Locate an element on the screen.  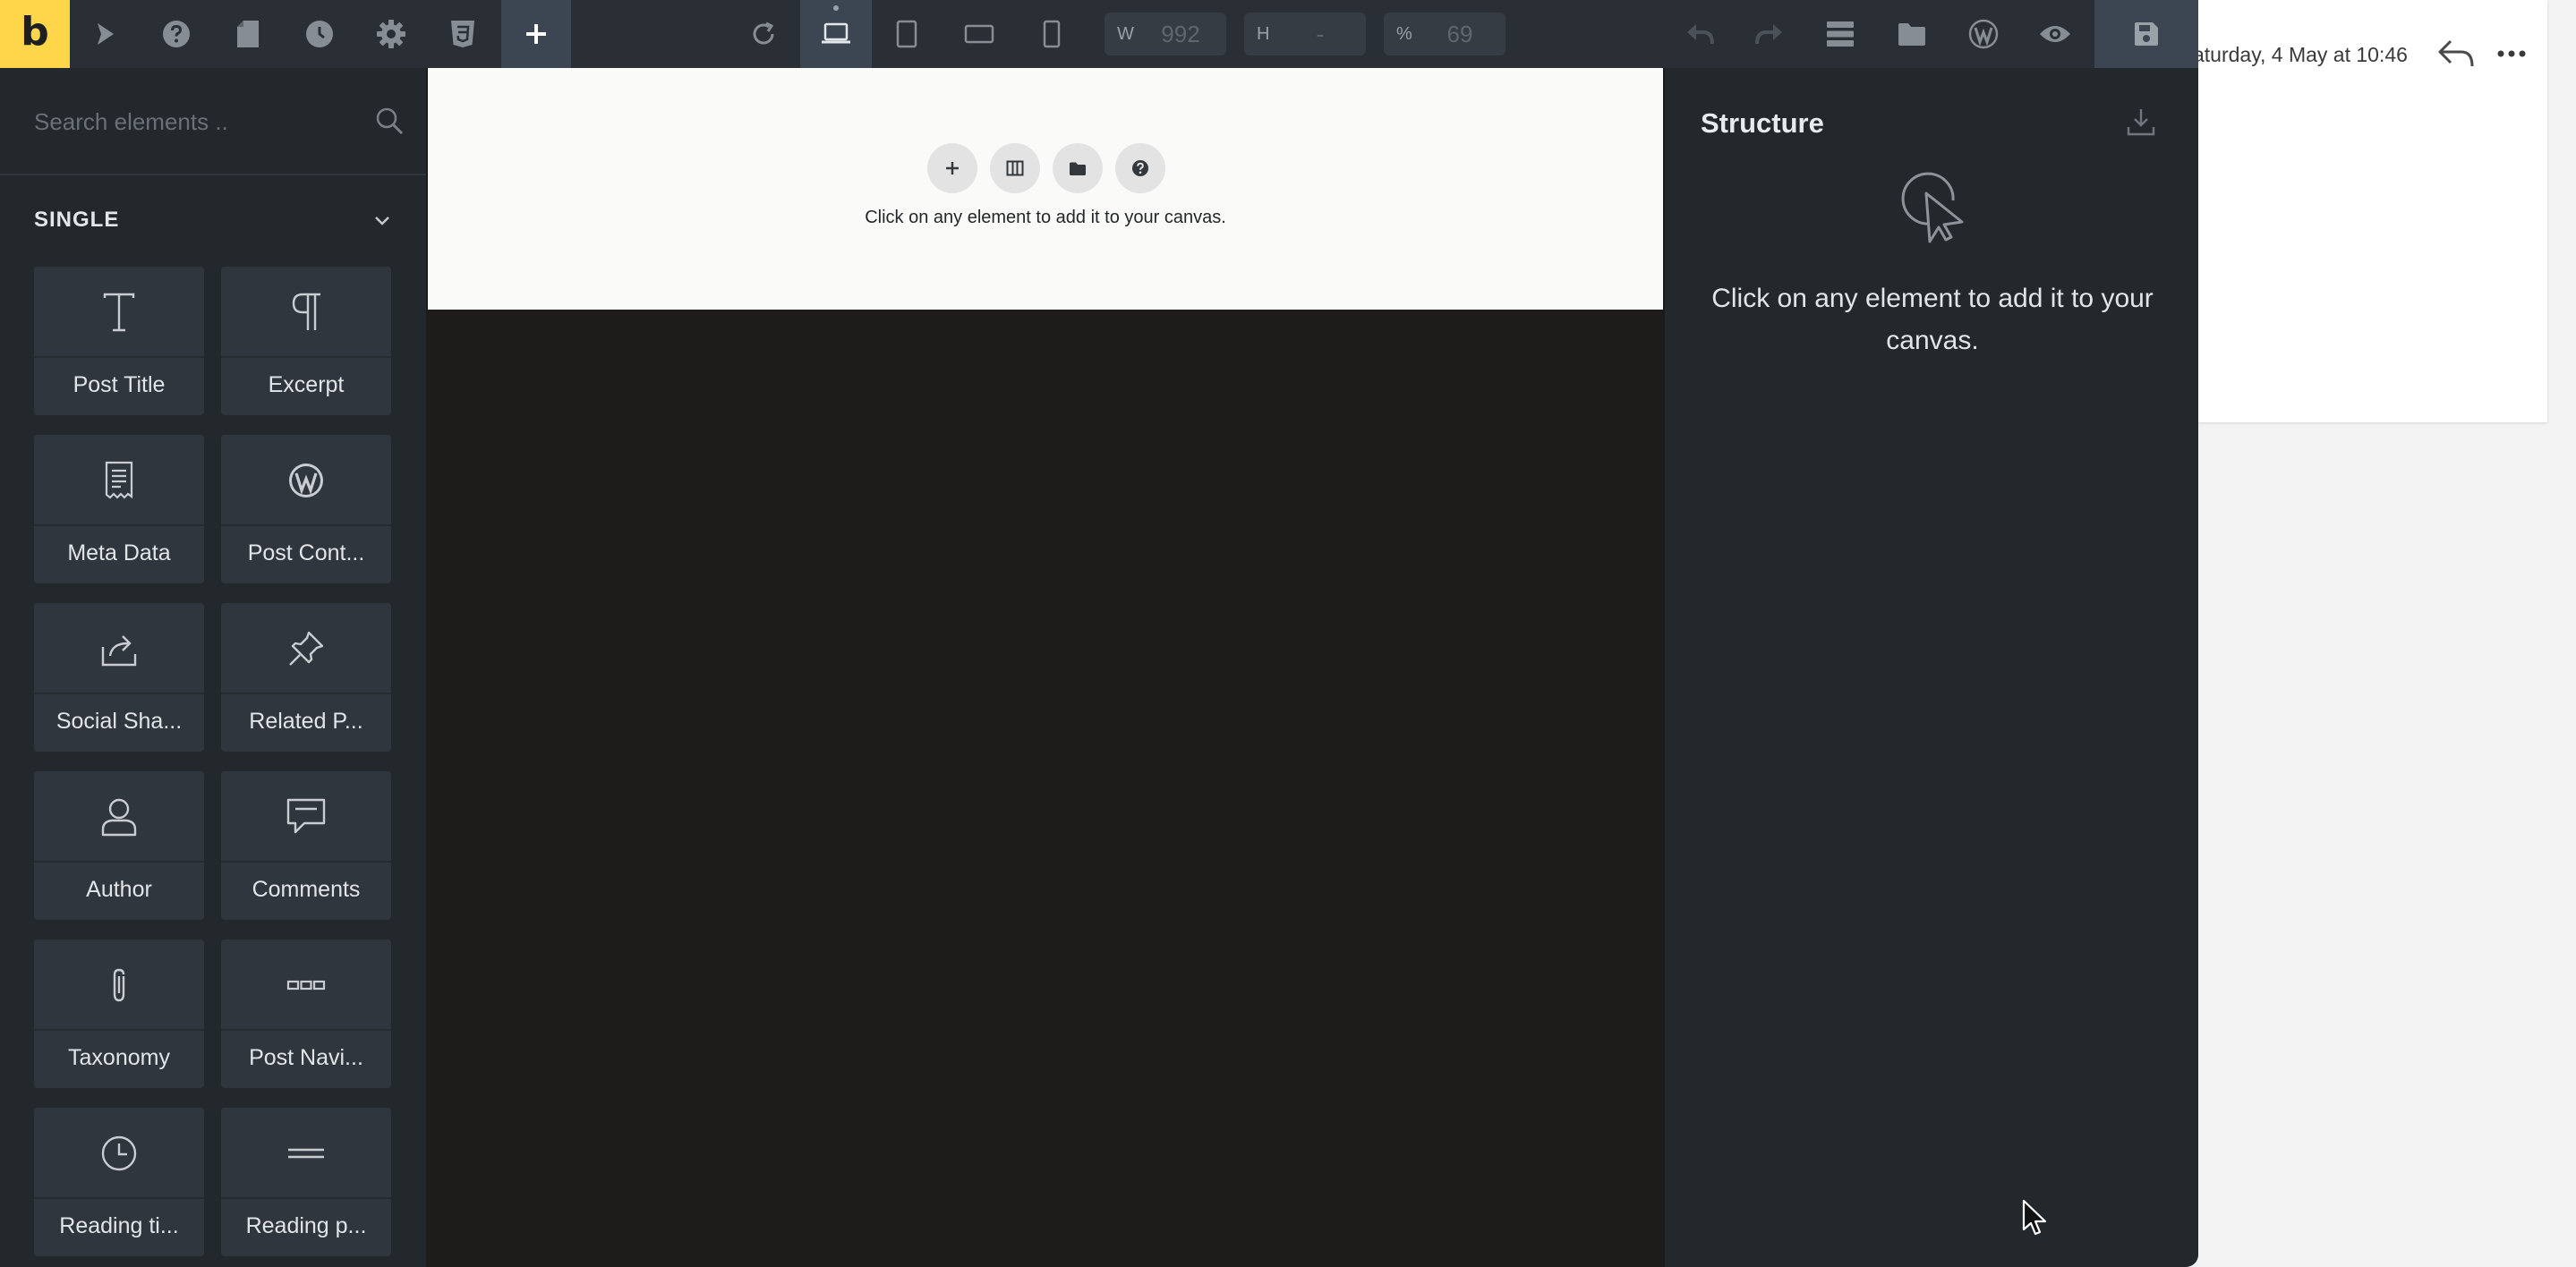
element-comments: Comments is located at coordinates (306, 845).